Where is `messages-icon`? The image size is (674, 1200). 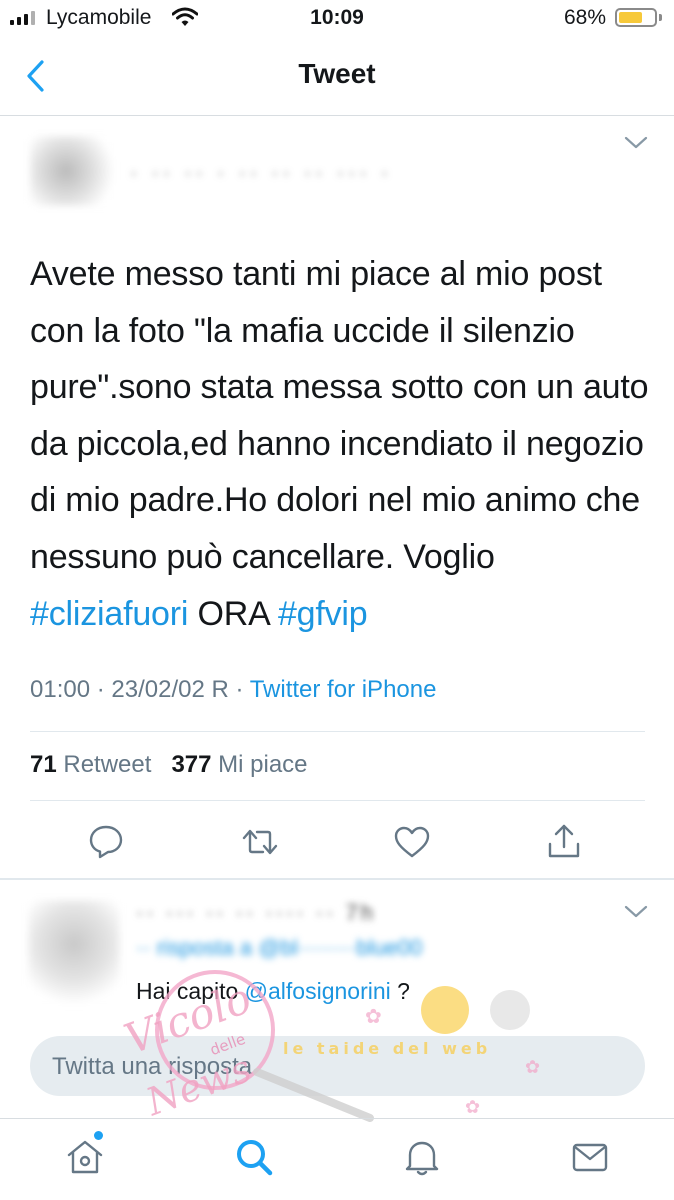
messages-icon is located at coordinates (590, 1157).